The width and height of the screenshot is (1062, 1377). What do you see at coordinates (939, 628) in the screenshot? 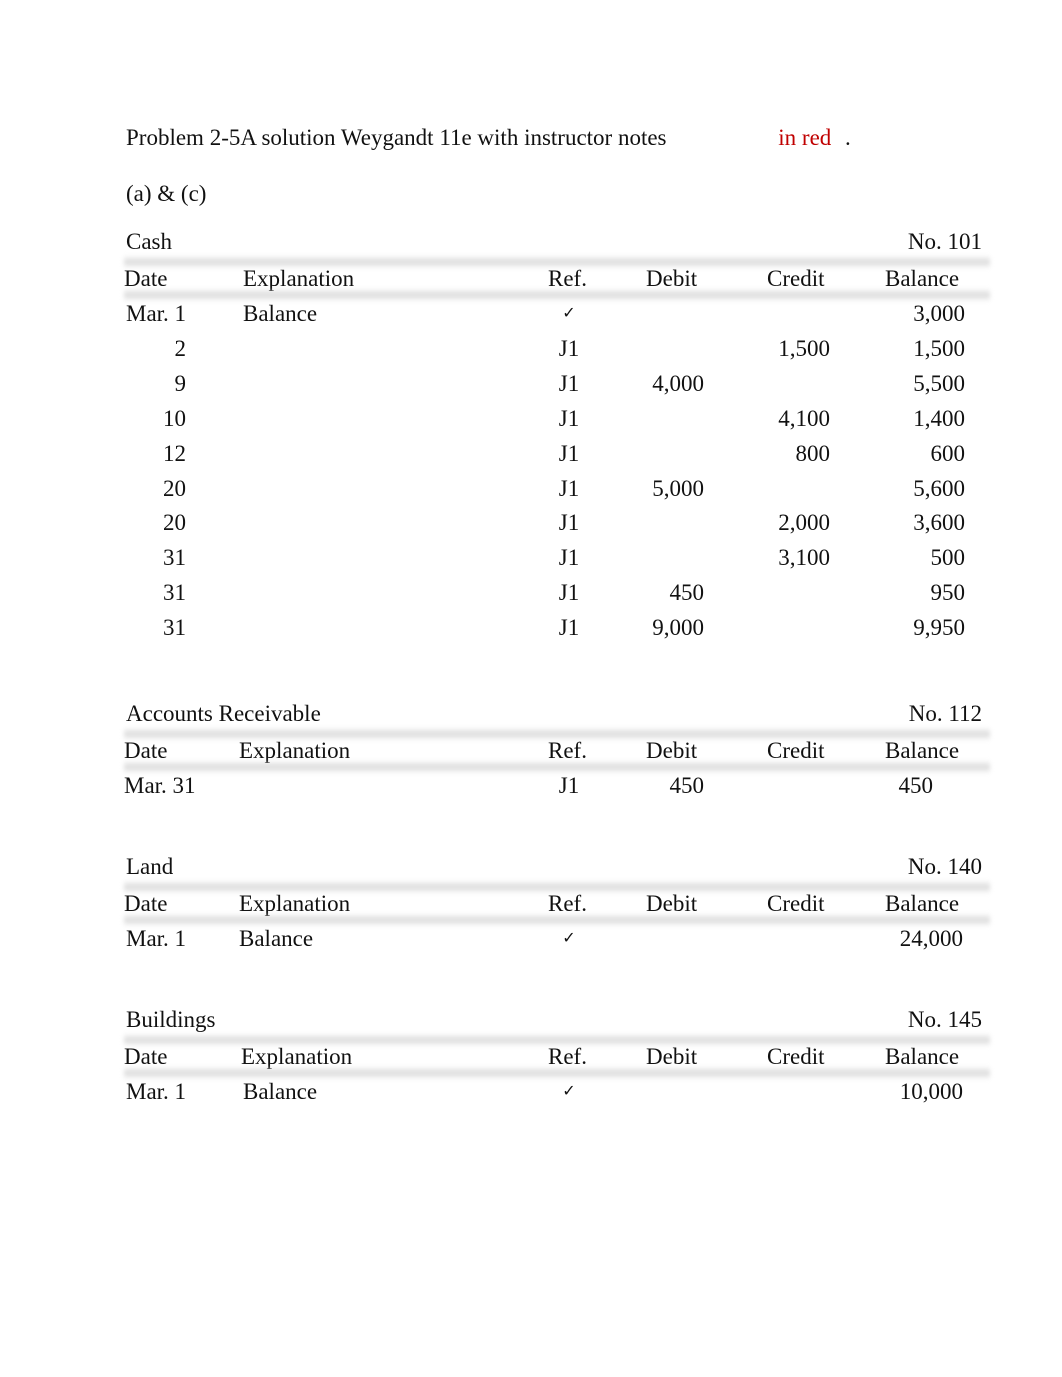
I see `row-balance: 9,950` at bounding box center [939, 628].